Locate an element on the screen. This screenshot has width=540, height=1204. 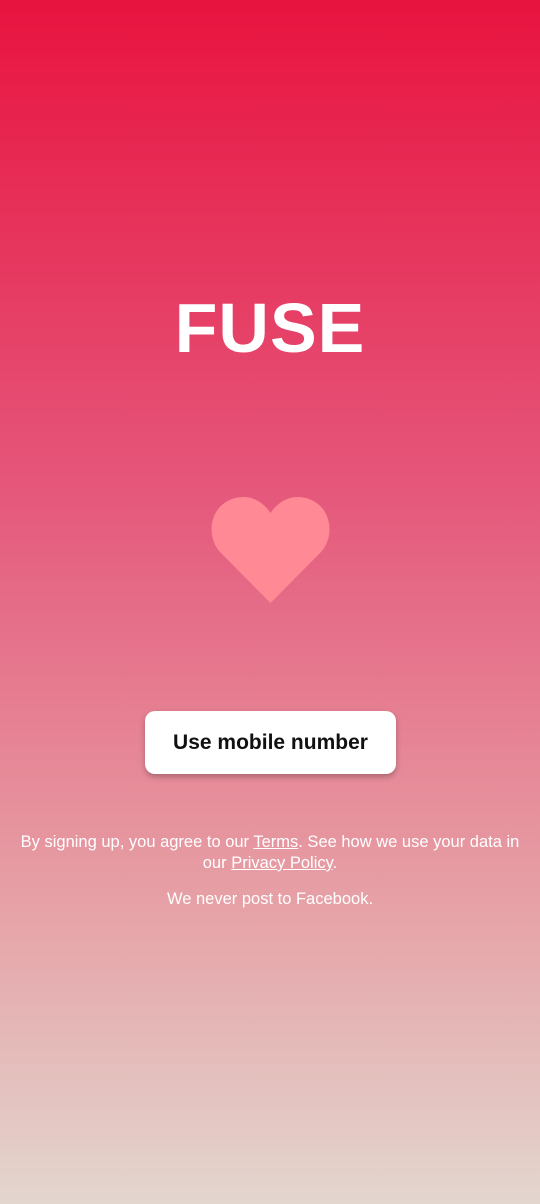
legal-suffix: . is located at coordinates (335, 863).